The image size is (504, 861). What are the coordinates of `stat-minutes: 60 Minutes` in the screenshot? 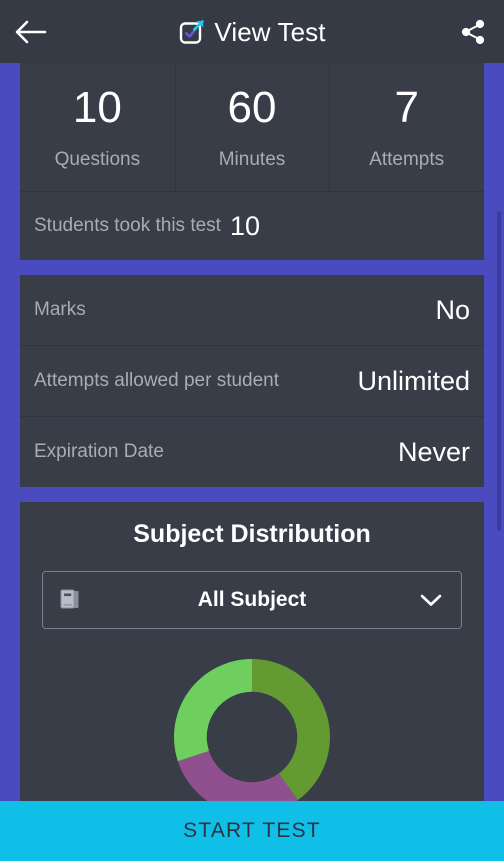 It's located at (252, 127).